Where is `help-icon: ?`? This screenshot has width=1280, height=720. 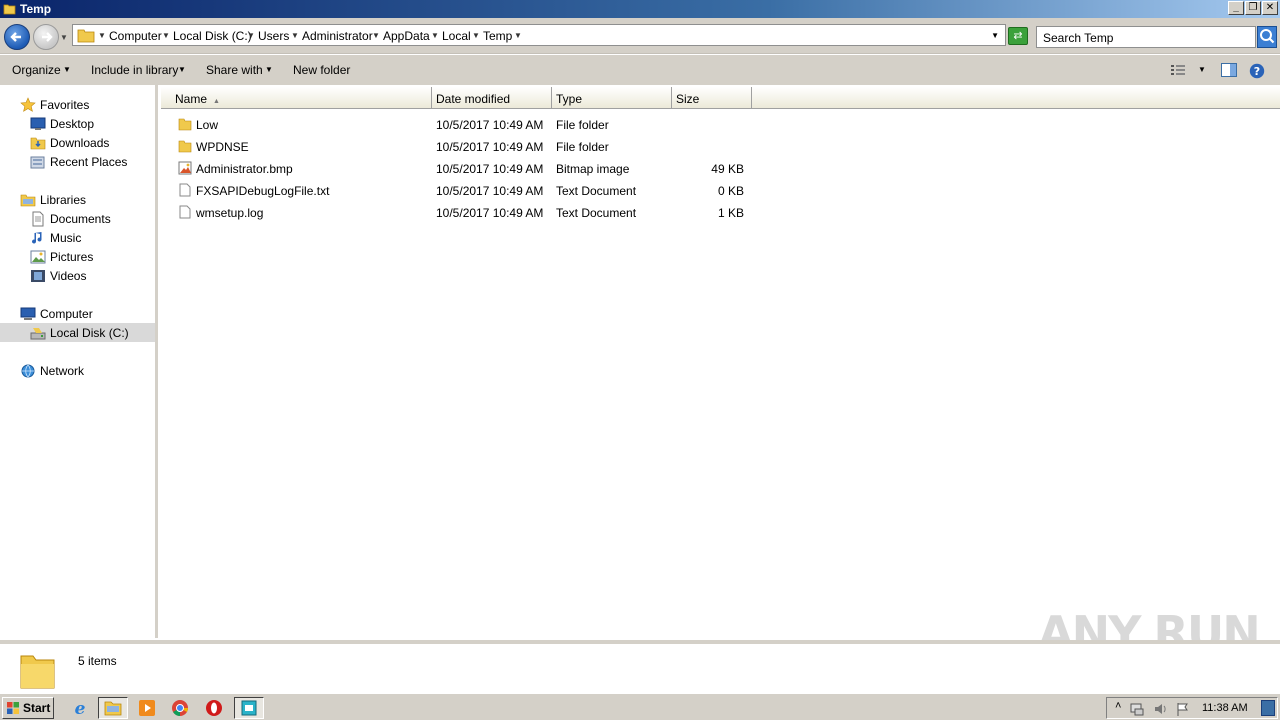
help-icon: ? is located at coordinates (1257, 71).